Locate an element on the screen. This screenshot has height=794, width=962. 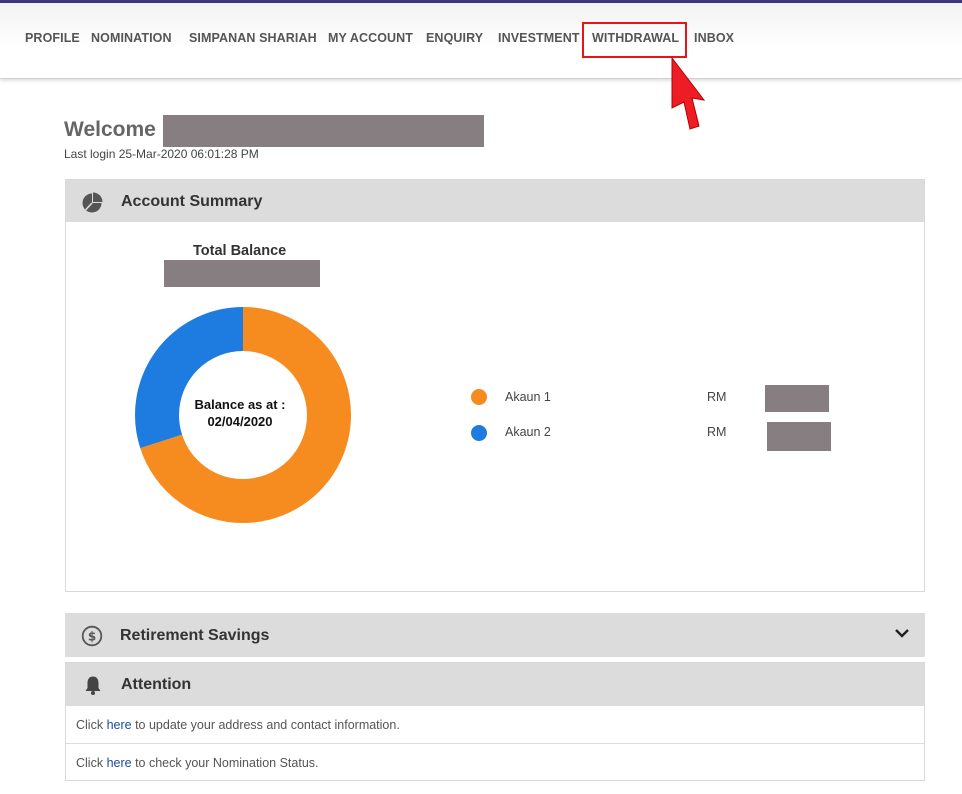
nav-inbox: INBOX is located at coordinates (714, 38).